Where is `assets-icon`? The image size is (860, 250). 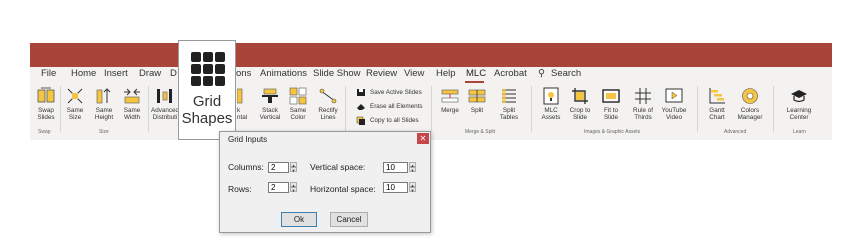 assets-icon is located at coordinates (551, 96).